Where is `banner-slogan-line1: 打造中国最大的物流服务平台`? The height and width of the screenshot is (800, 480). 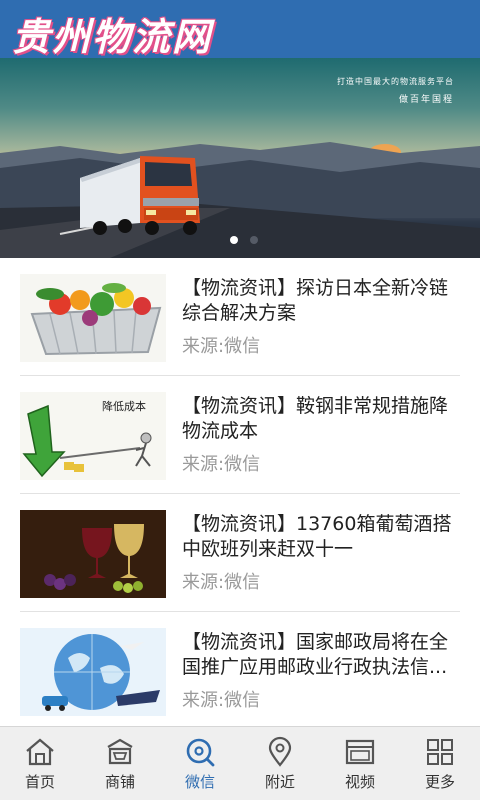 banner-slogan-line1: 打造中国最大的物流服务平台 is located at coordinates (395, 81).